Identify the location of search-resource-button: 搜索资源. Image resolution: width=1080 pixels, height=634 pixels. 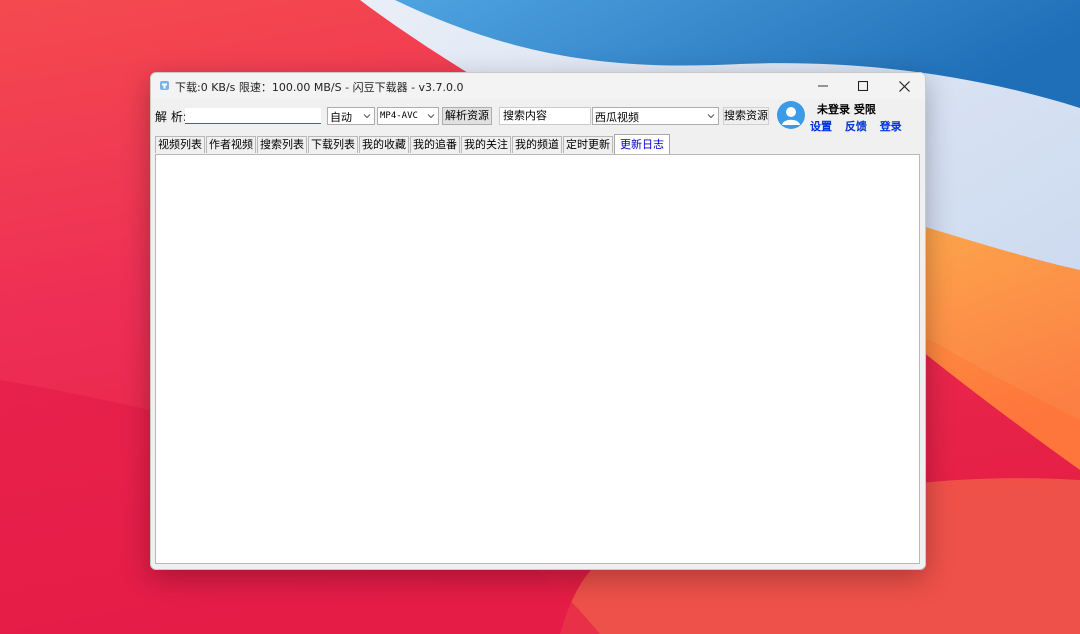
(746, 116).